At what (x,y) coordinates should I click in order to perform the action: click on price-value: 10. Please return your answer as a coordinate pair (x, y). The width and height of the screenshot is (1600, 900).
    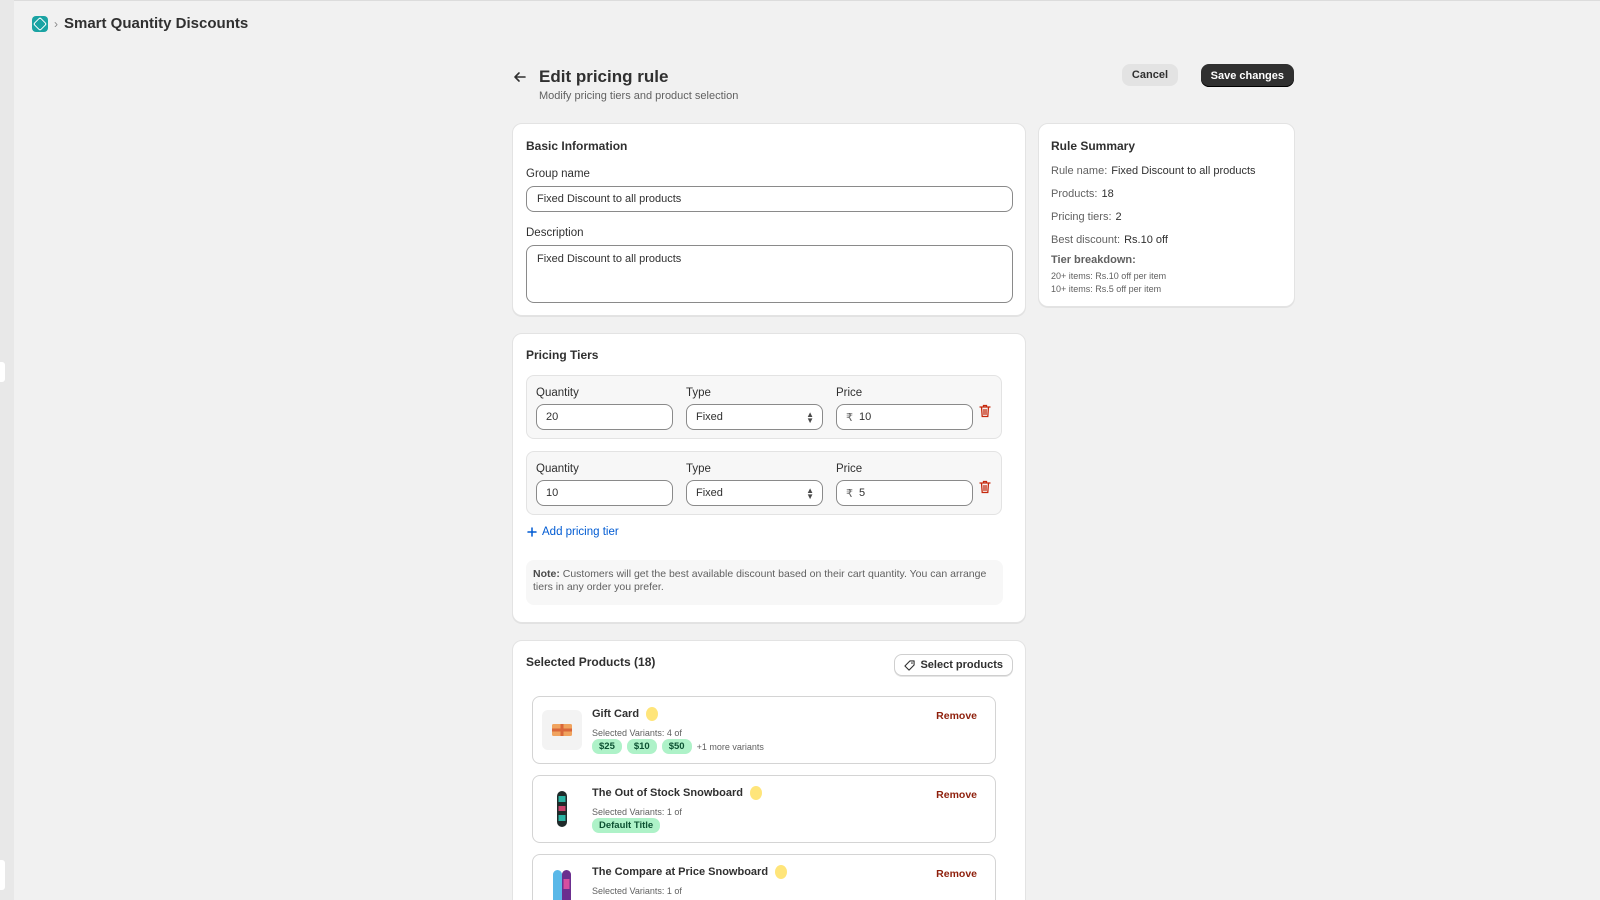
    Looking at the image, I should click on (865, 417).